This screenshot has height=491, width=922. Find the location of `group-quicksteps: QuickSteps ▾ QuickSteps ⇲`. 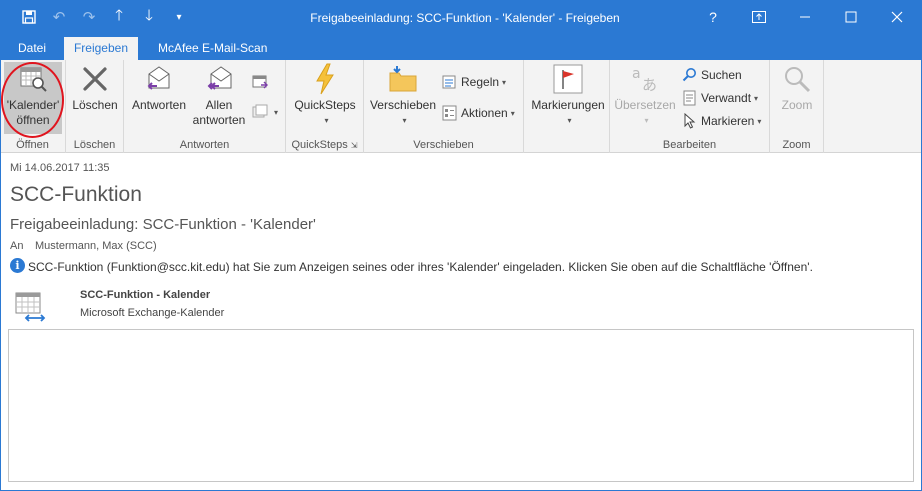

group-quicksteps: QuickSteps ▾ QuickSteps ⇲ is located at coordinates (325, 106).